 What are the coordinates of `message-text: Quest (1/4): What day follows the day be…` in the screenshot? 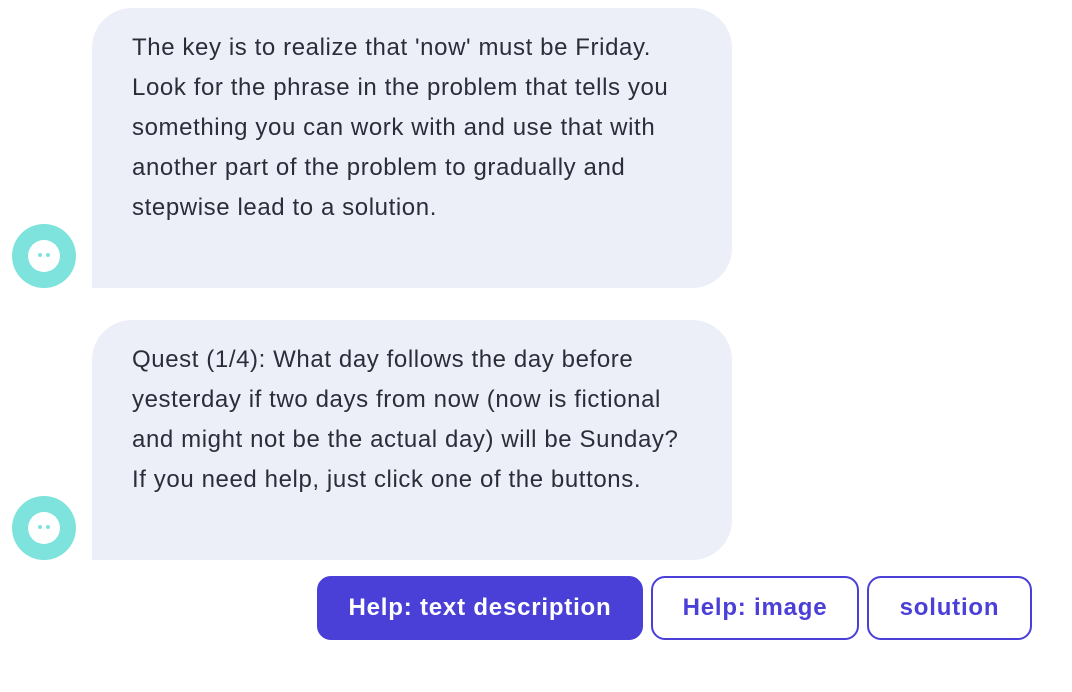 It's located at (405, 419).